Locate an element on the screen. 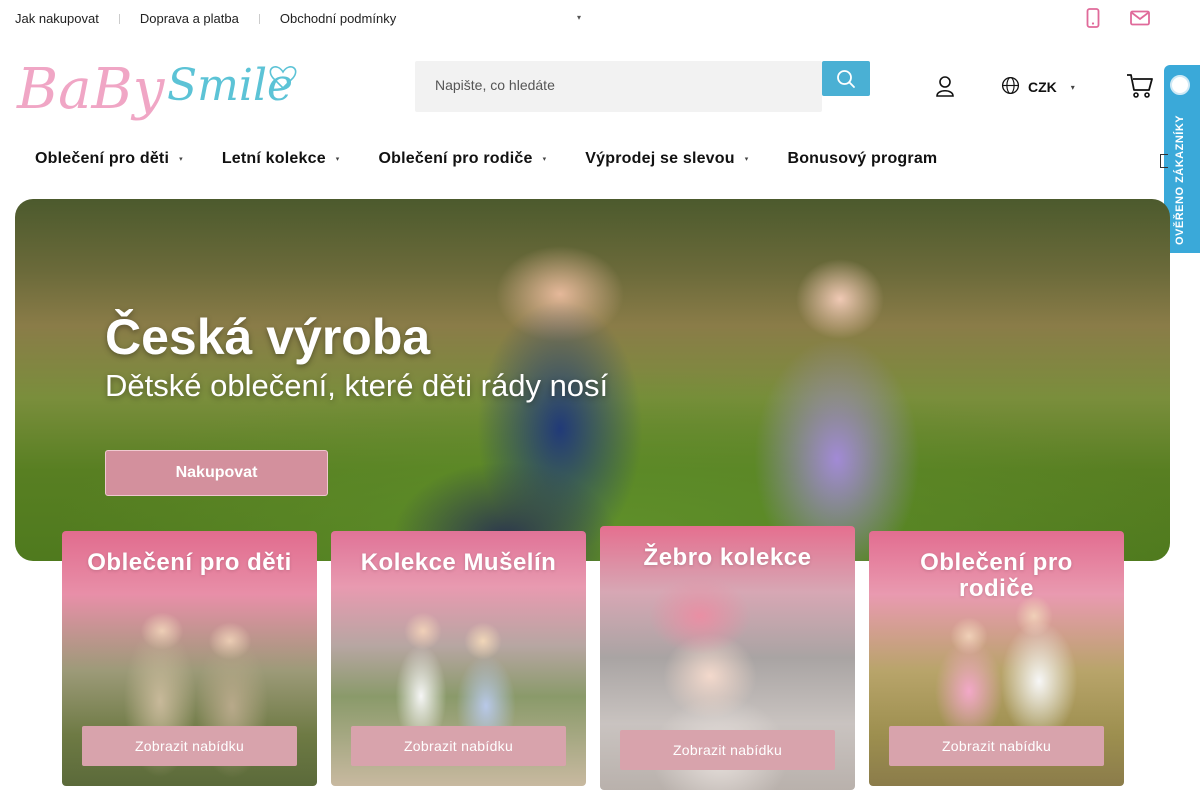  category-title: Oblečení pro děti is located at coordinates (189, 562).